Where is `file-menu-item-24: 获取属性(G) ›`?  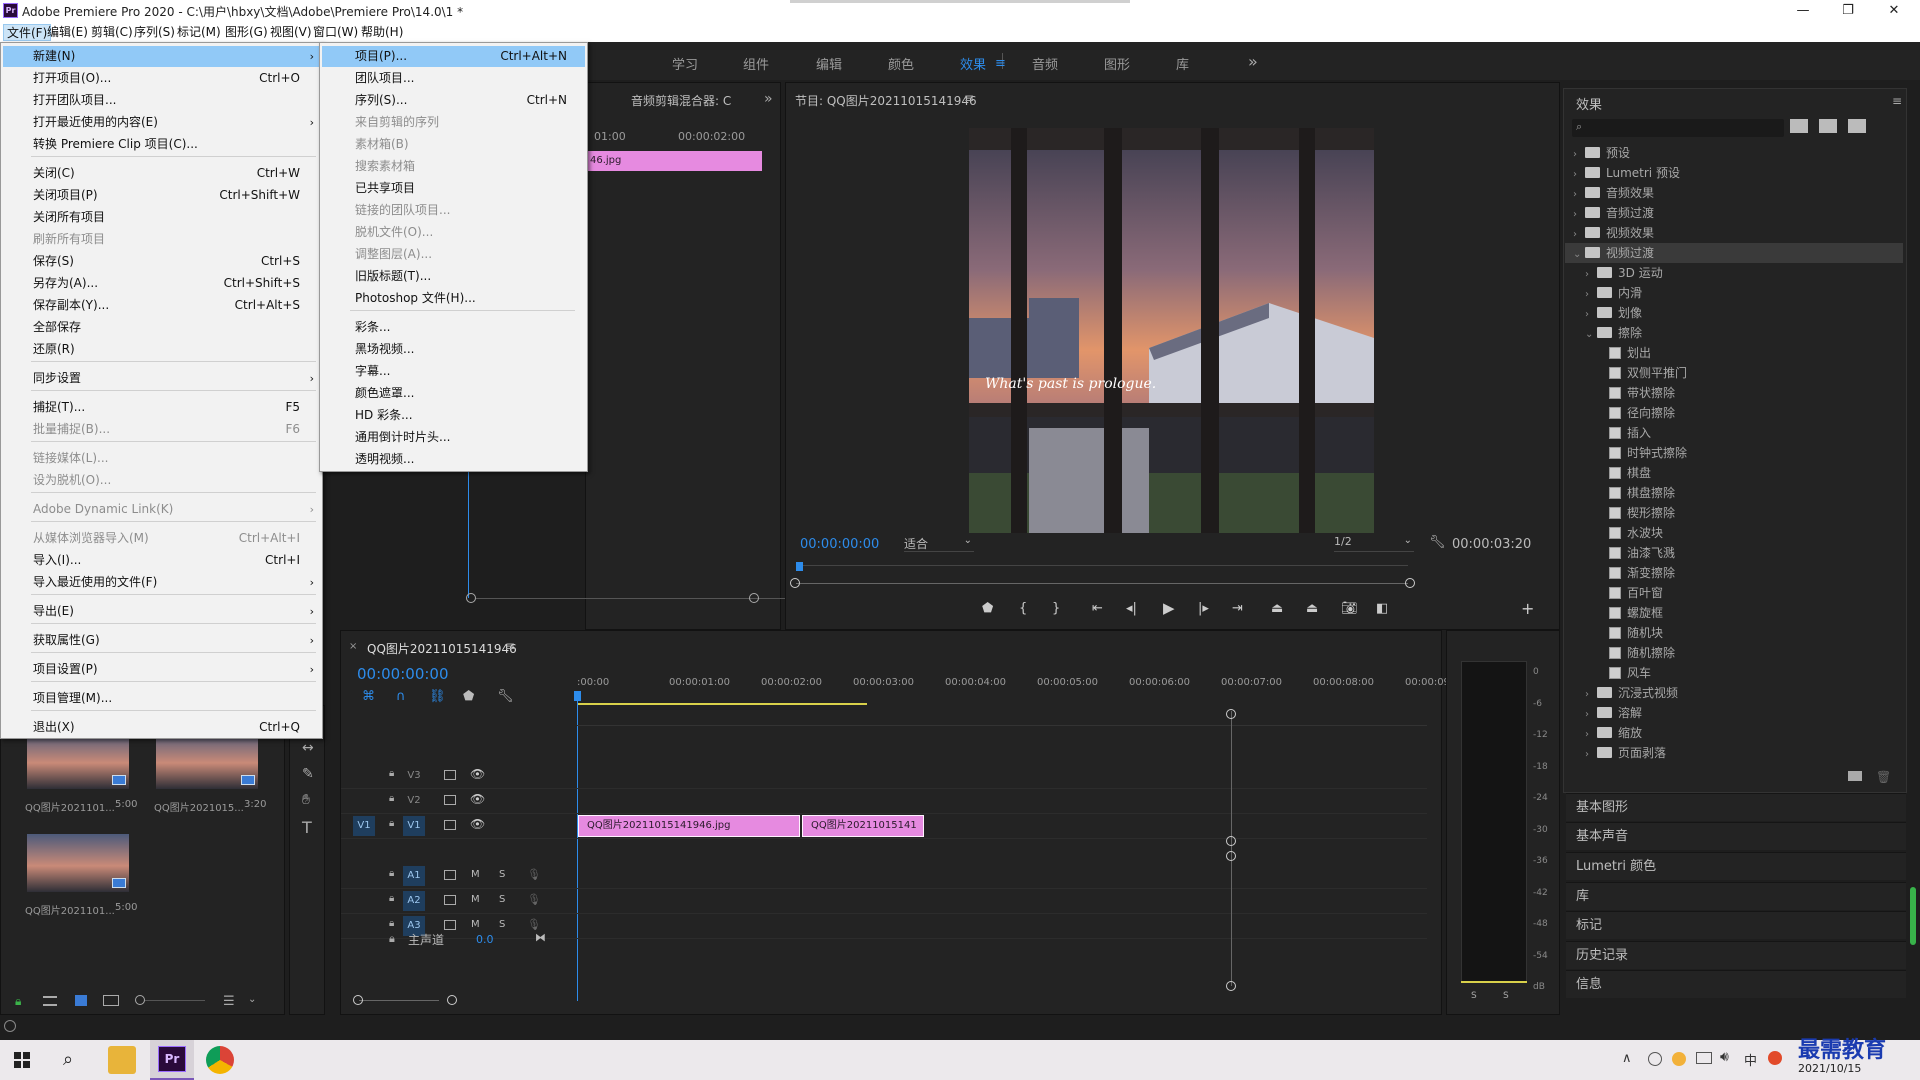
file-menu-item-24: 获取属性(G) › is located at coordinates (161, 640).